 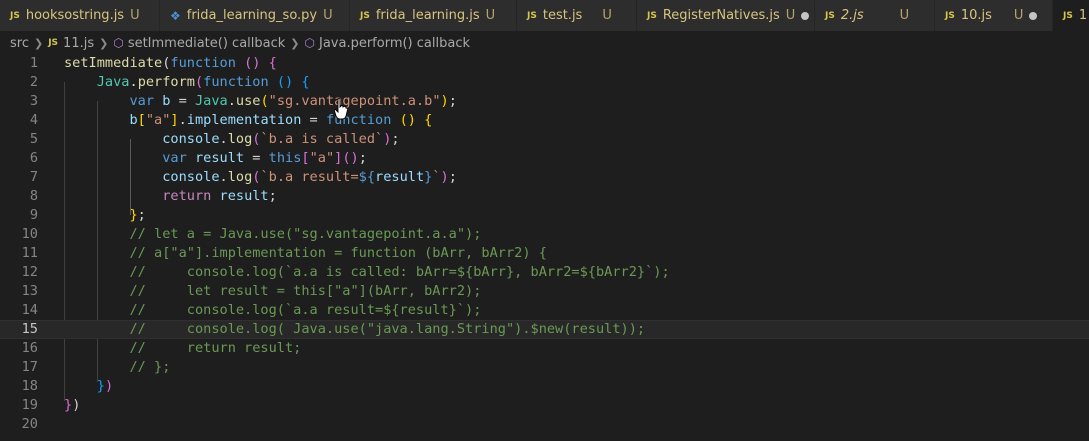 I want to click on code-line: 18 }), so click(x=544, y=386).